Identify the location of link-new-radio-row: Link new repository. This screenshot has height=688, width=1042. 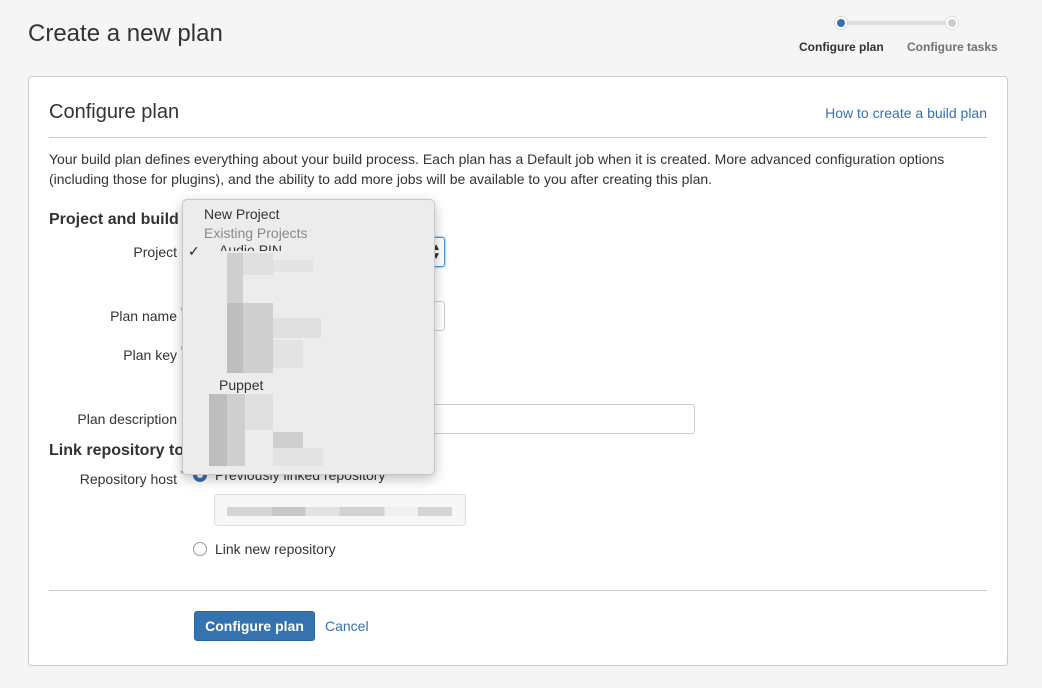
(264, 549).